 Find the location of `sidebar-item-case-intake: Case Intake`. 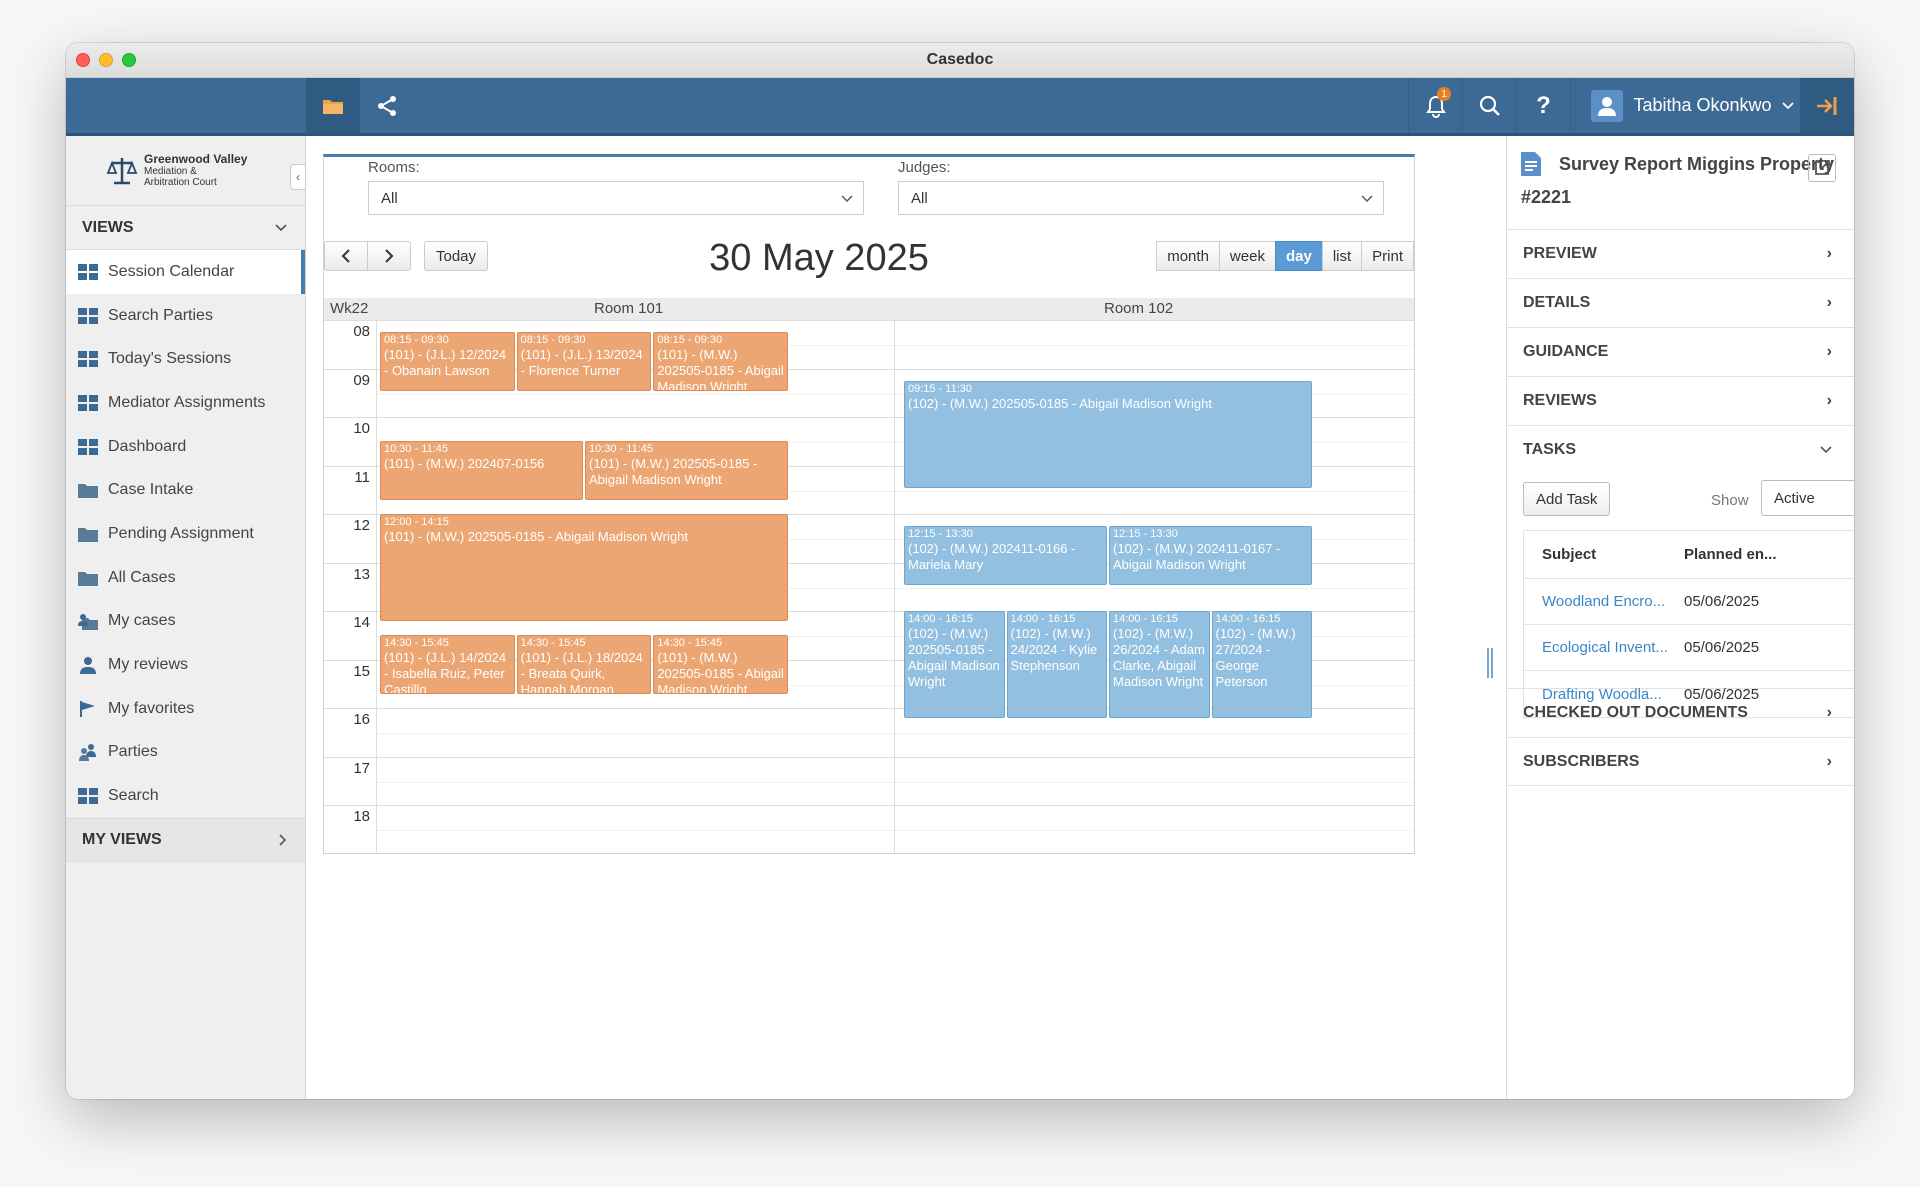

sidebar-item-case-intake: Case Intake is located at coordinates (185, 490).